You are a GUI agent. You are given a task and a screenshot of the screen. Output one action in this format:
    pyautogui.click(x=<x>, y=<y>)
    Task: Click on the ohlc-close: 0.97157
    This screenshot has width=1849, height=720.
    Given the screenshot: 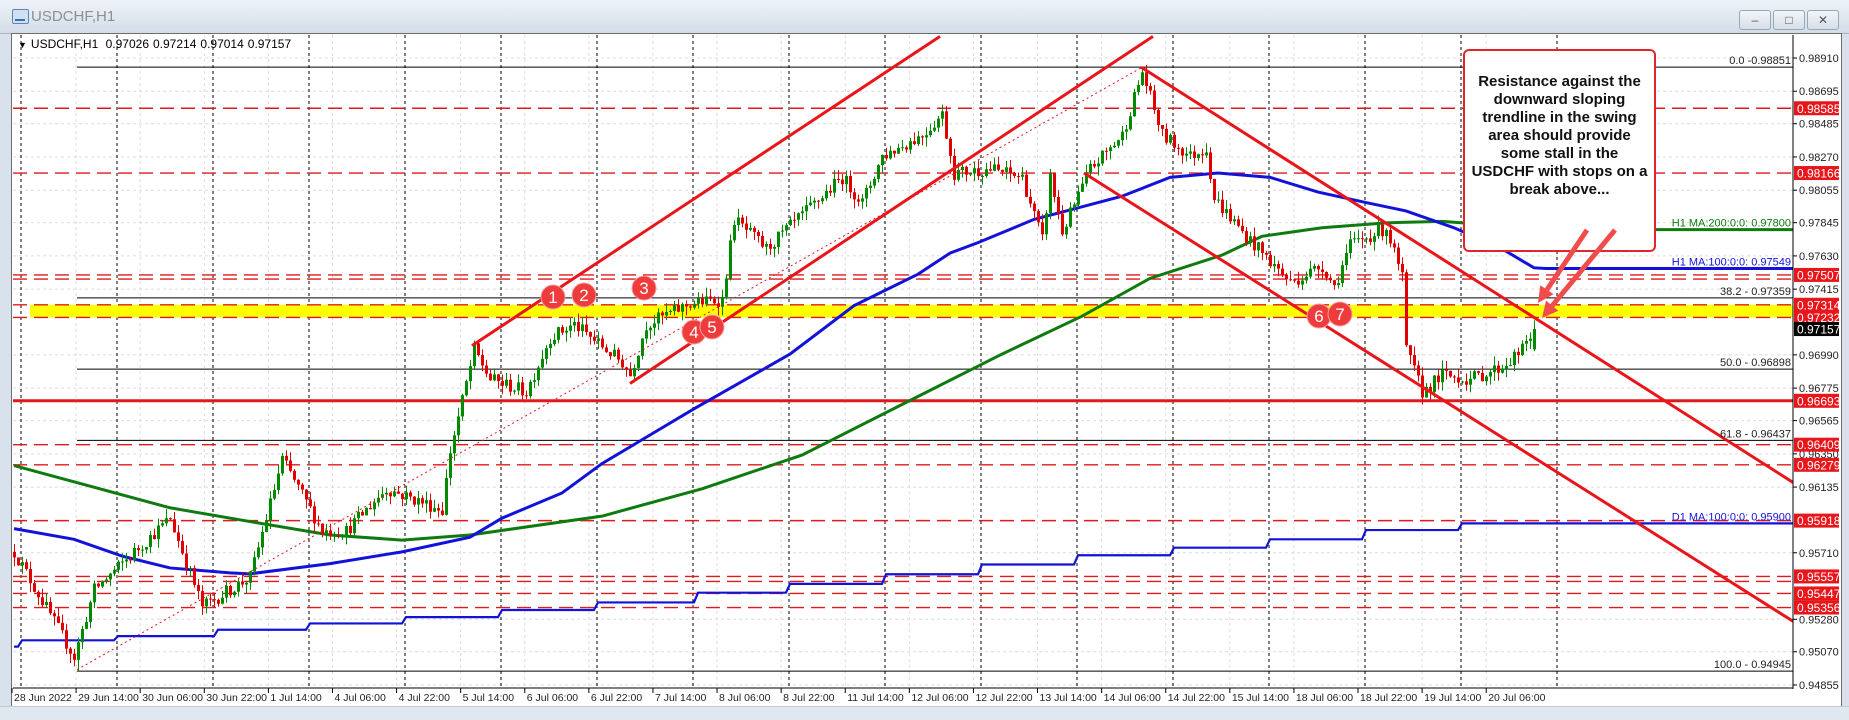 What is the action you would take?
    pyautogui.click(x=269, y=44)
    